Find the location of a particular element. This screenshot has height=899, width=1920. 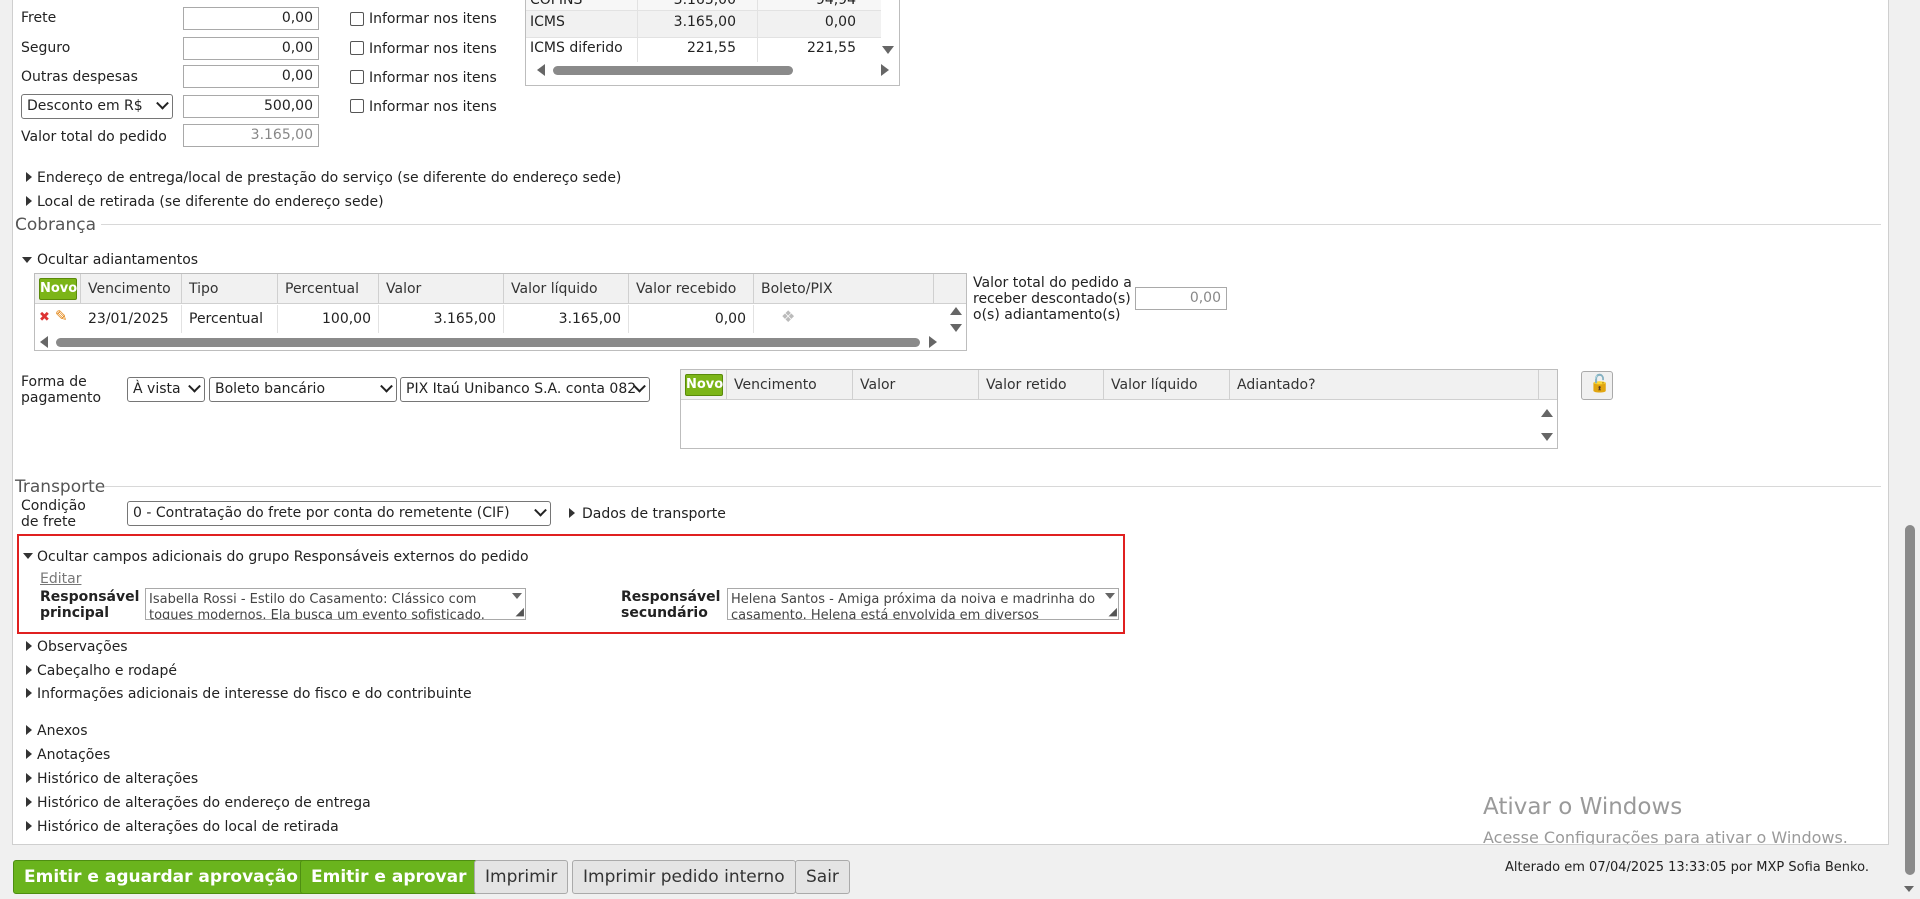

anotacoes-expand-icon is located at coordinates (29, 754).